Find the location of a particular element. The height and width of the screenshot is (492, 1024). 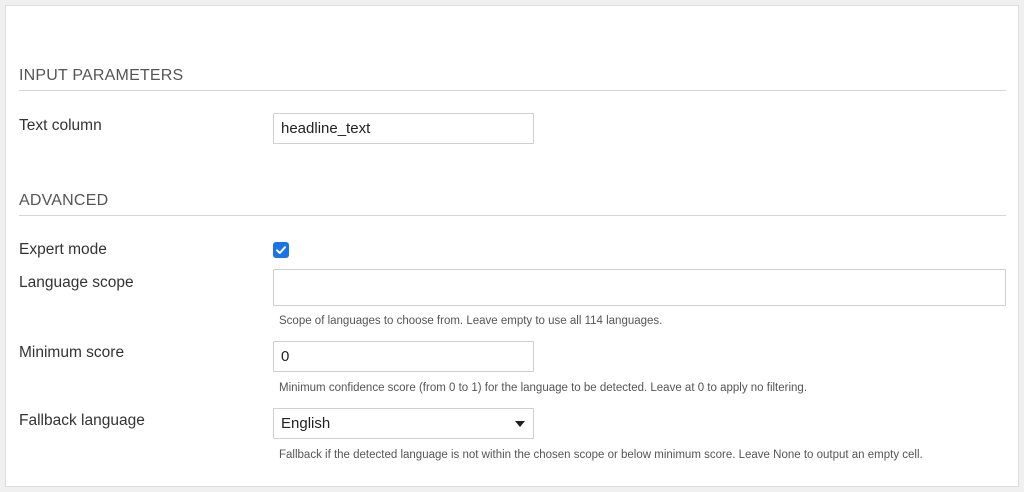

fallback-language-select: English is located at coordinates (403, 423).